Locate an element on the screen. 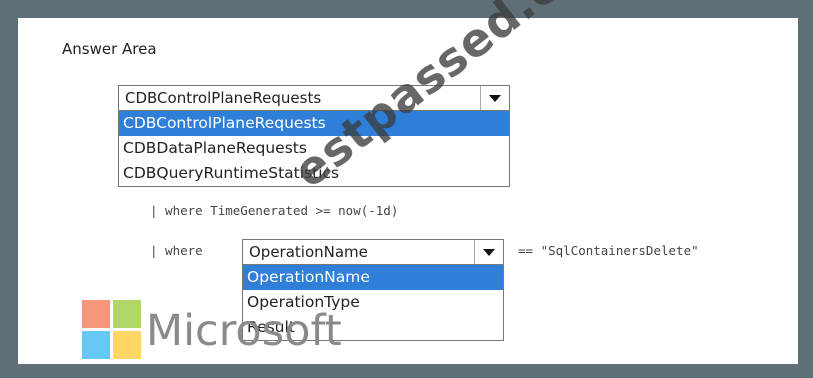 This screenshot has height=378, width=813. field-dropdown-value: OperationName is located at coordinates (308, 252).